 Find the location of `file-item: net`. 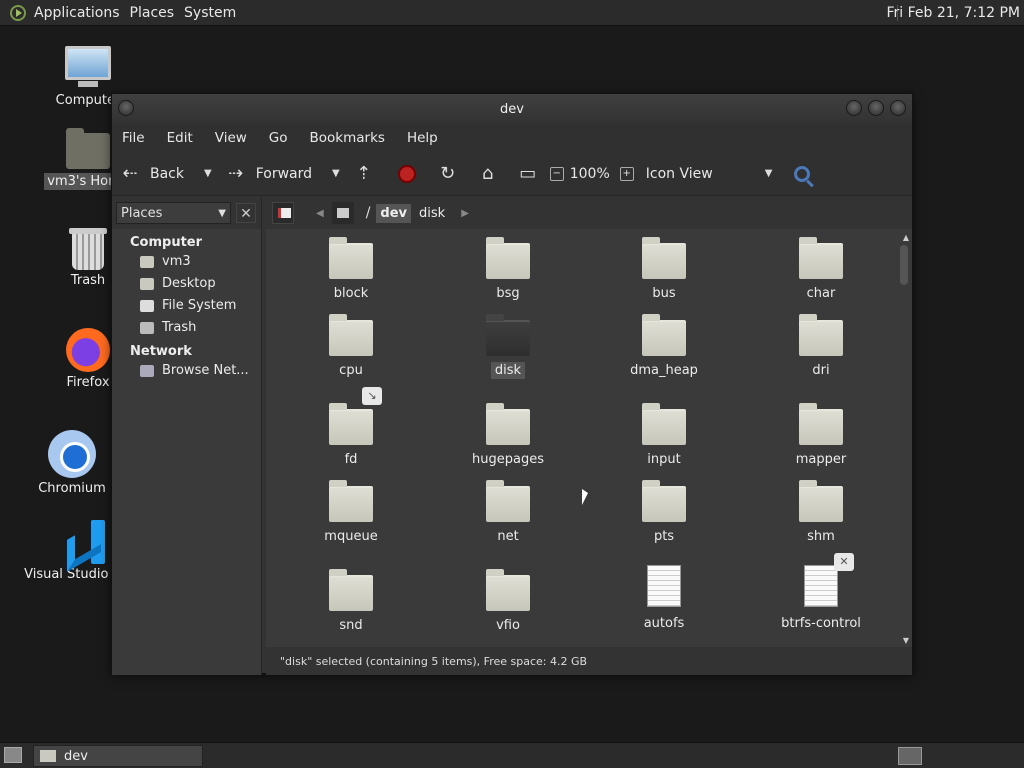

file-item: net is located at coordinates (508, 512).